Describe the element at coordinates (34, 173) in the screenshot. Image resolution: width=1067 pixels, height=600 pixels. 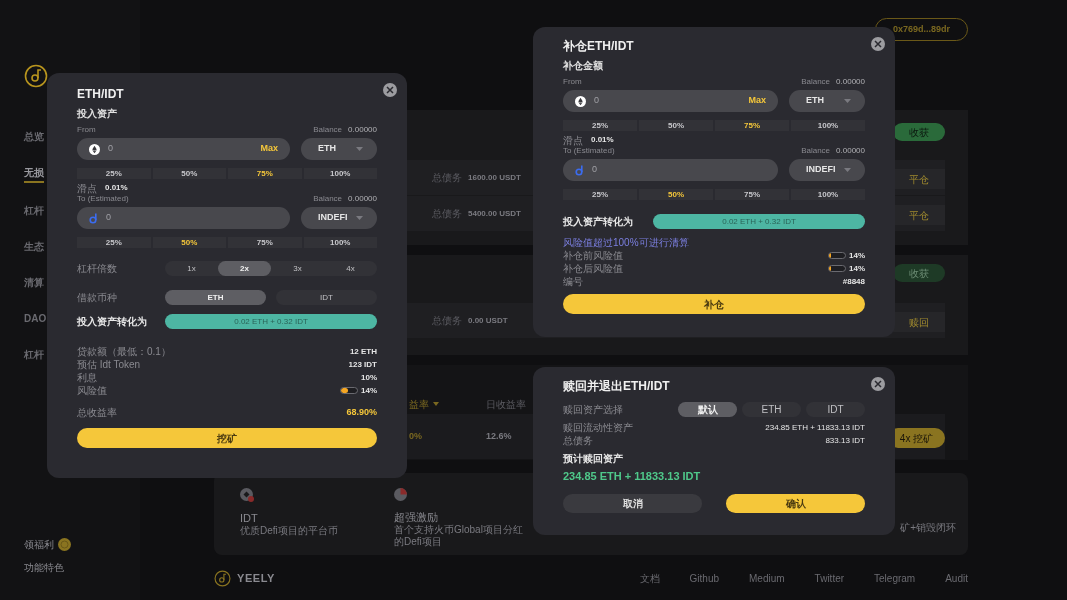
I see `nav-item: 无损` at that location.